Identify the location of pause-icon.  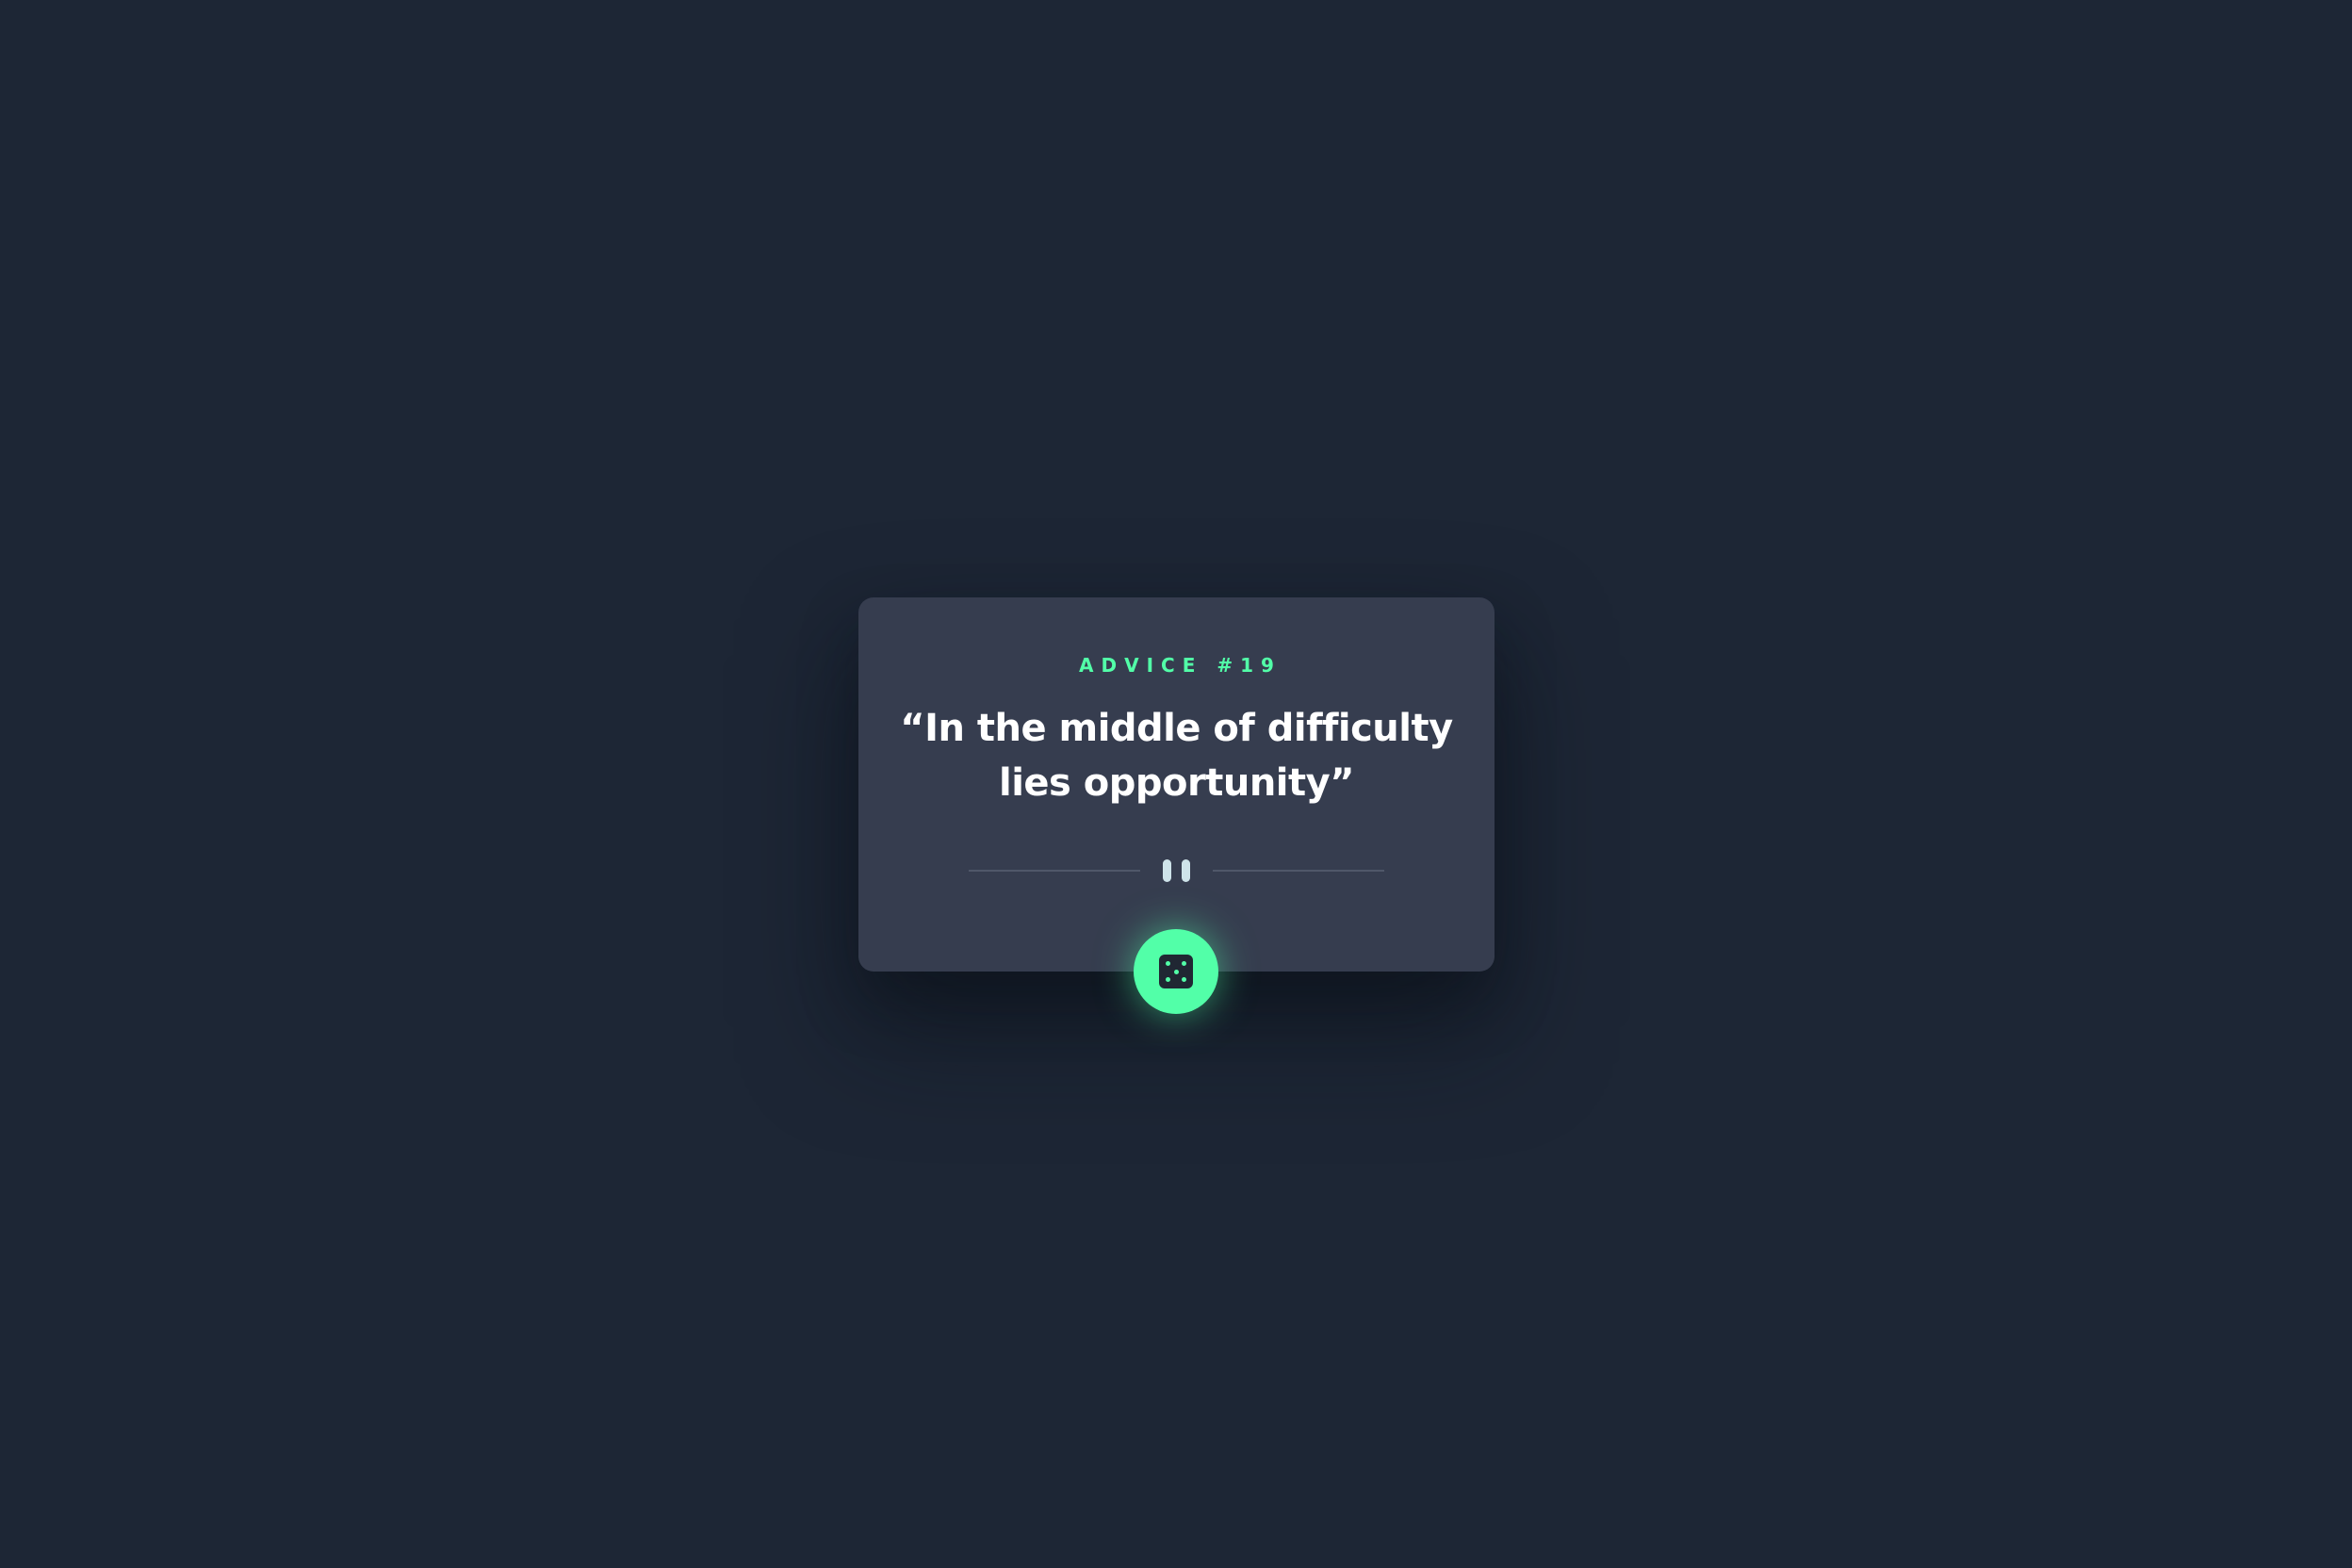
(1176, 870).